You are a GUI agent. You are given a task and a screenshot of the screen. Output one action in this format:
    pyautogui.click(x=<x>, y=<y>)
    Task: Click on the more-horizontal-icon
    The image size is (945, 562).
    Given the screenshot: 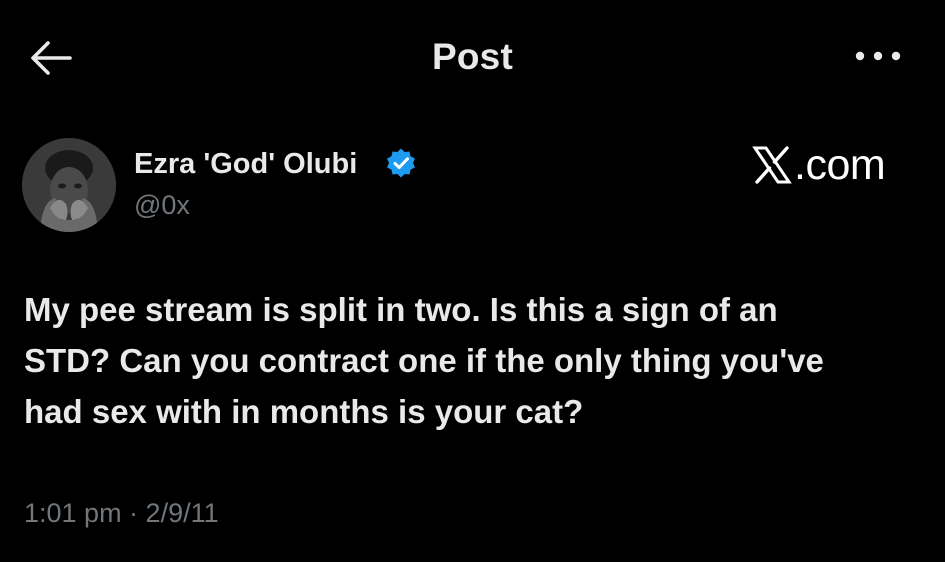 What is the action you would take?
    pyautogui.click(x=878, y=56)
    